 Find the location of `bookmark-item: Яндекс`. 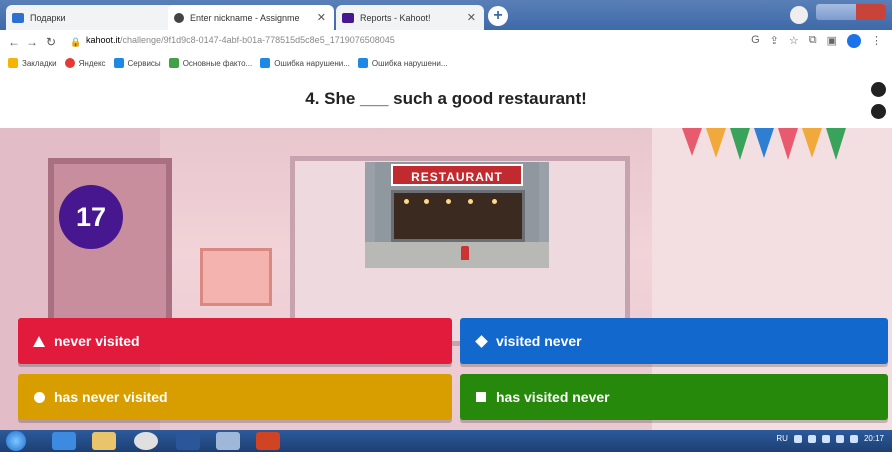

bookmark-item: Яндекс is located at coordinates (85, 63).